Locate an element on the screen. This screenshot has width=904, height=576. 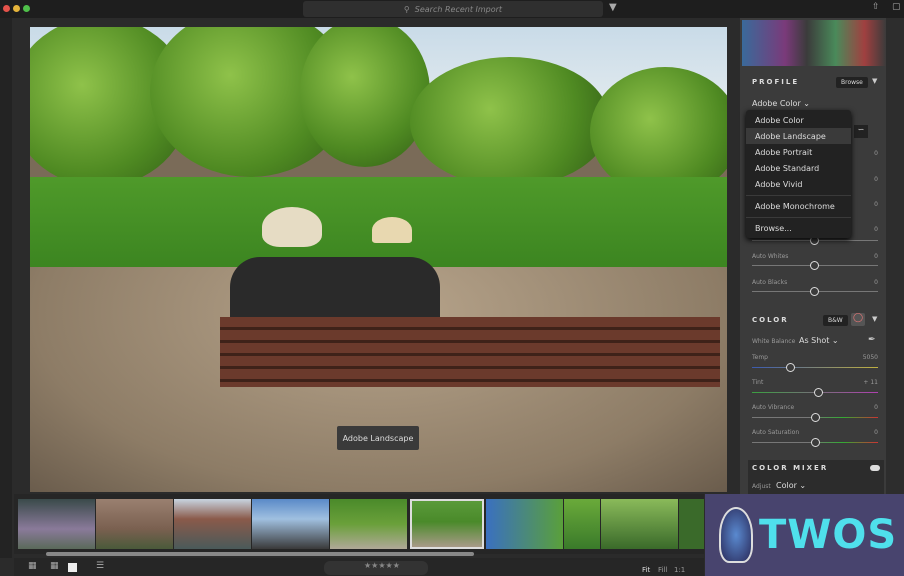
color-slider-value: 5050 is located at coordinates (870, 357).